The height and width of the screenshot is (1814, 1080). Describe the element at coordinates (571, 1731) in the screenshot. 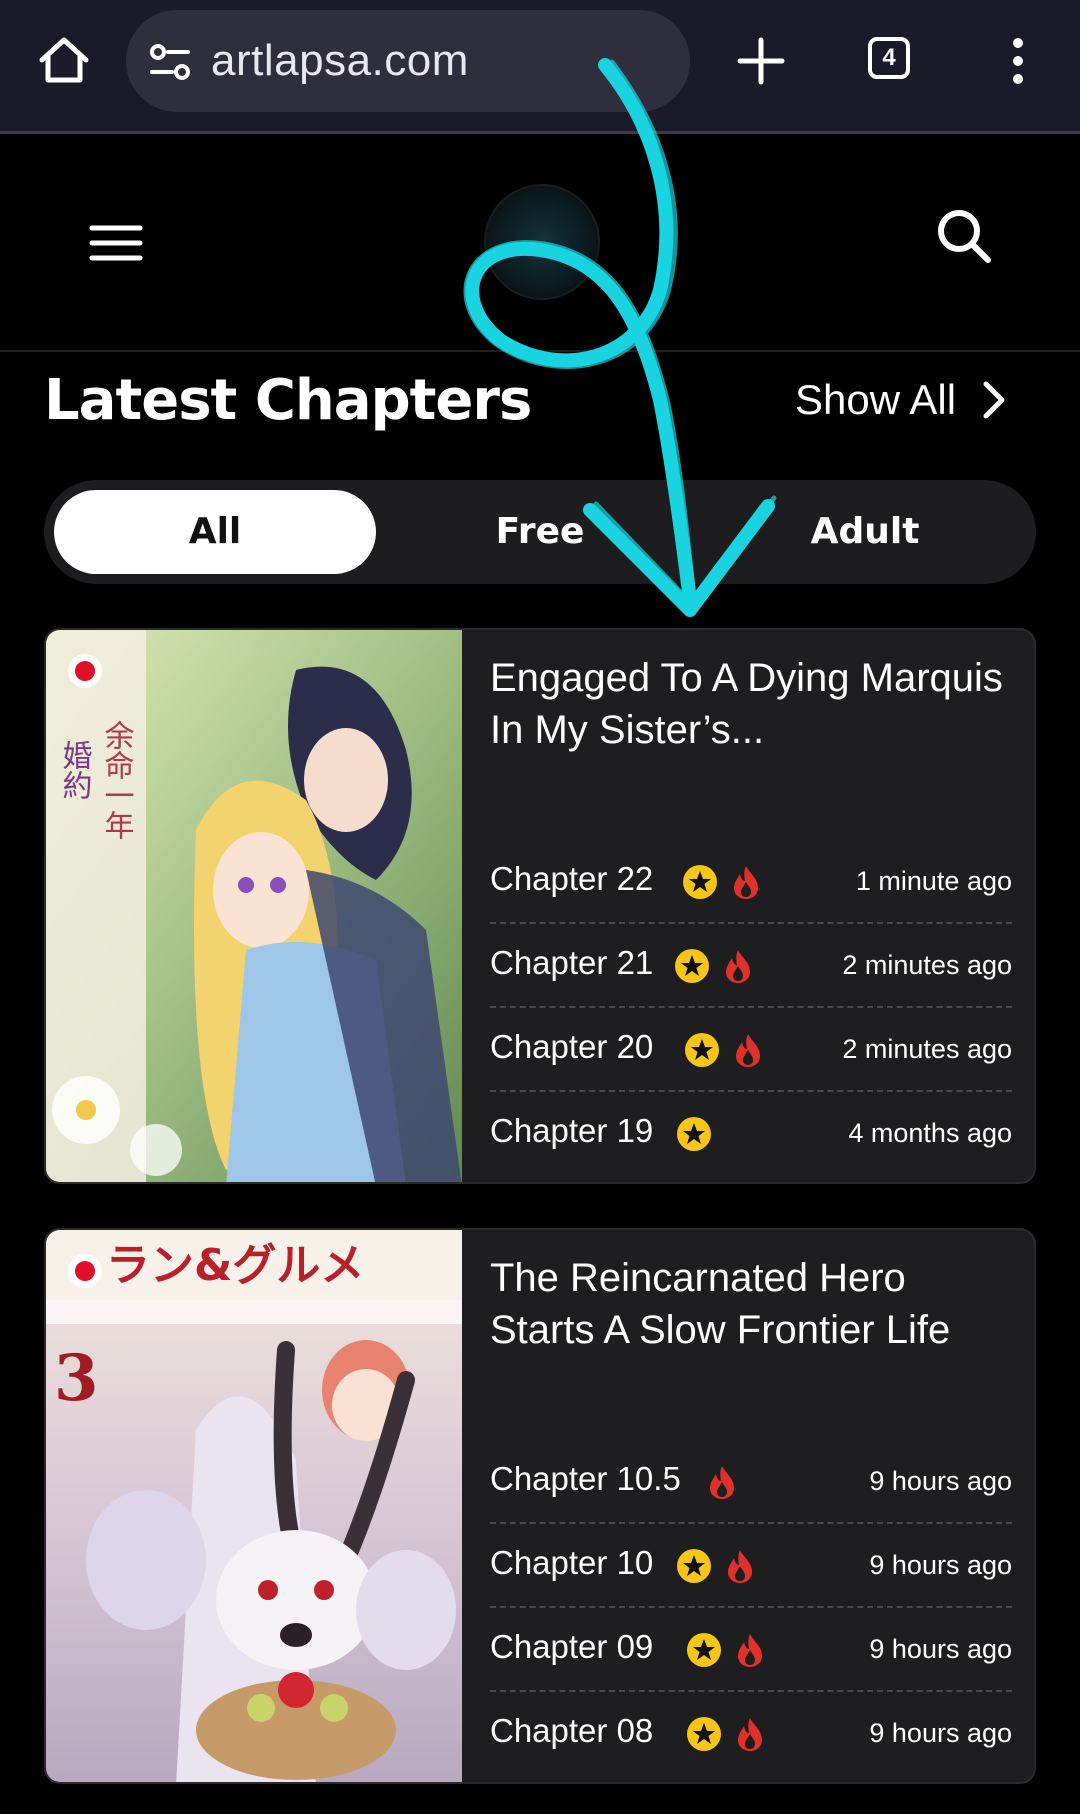

I see `chapter-name: Chapter 08` at that location.